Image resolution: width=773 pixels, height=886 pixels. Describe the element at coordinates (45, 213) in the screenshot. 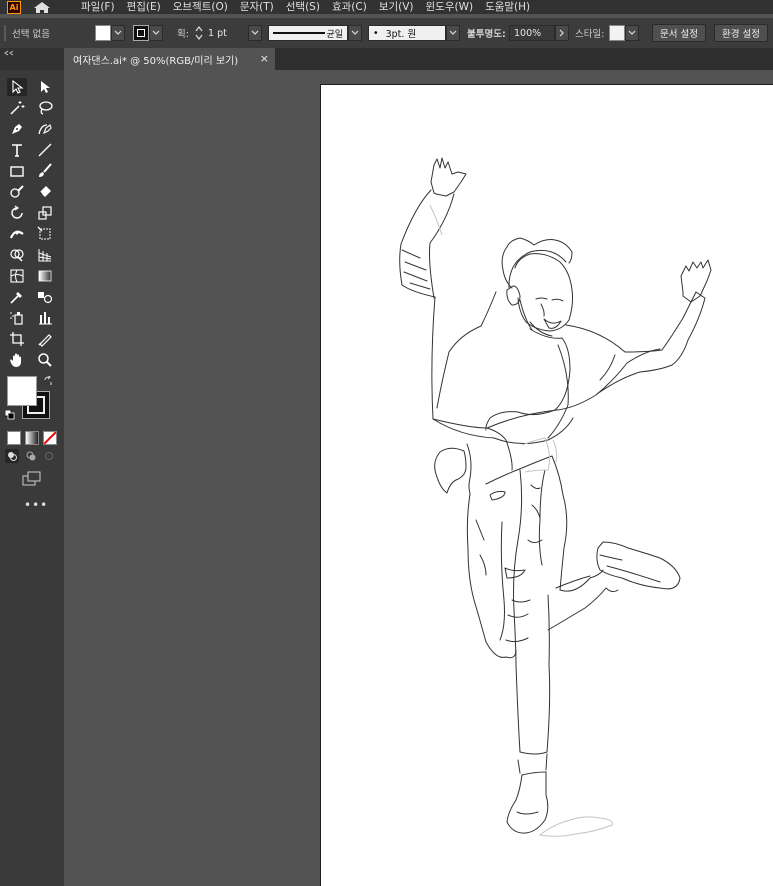

I see `scale-tool-icon` at that location.